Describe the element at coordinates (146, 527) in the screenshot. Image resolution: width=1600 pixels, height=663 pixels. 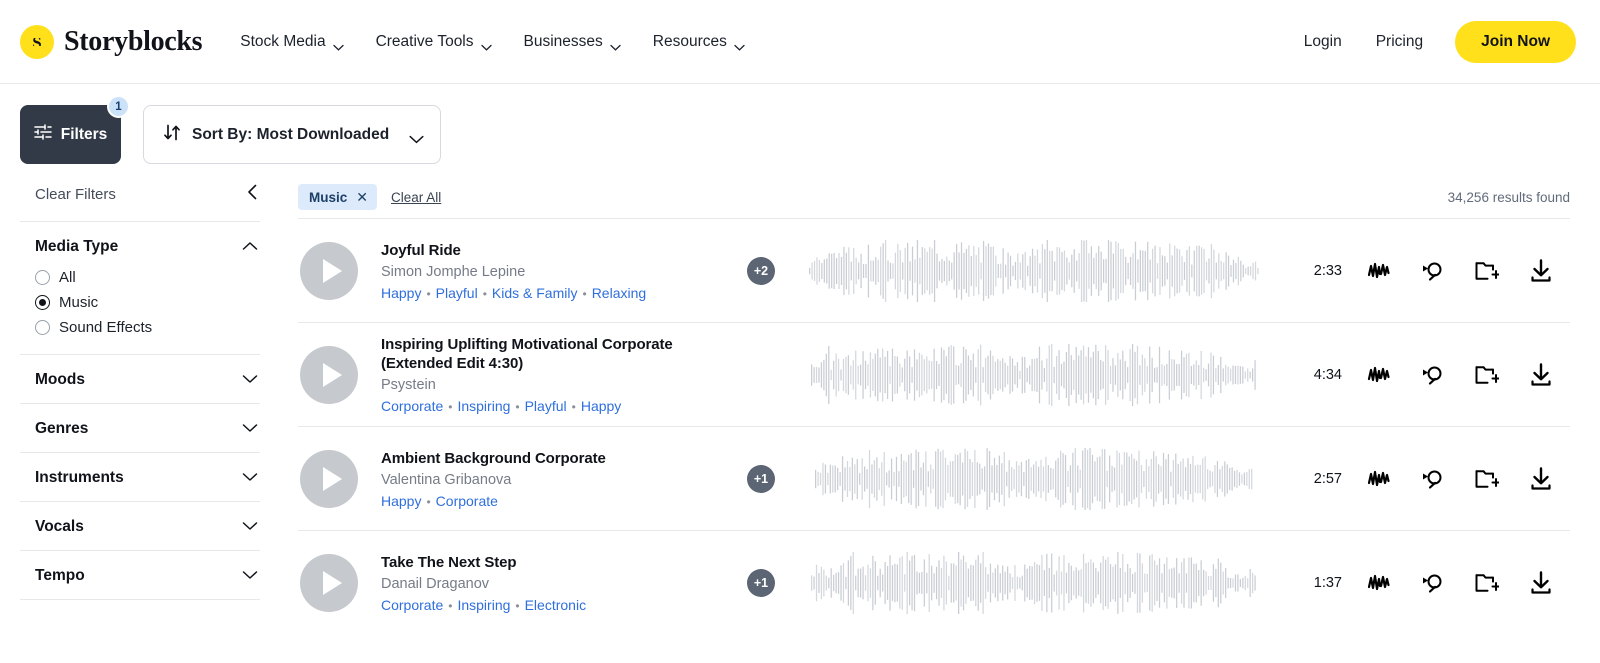
I see `filter-section-header-vocals: Vocals` at that location.